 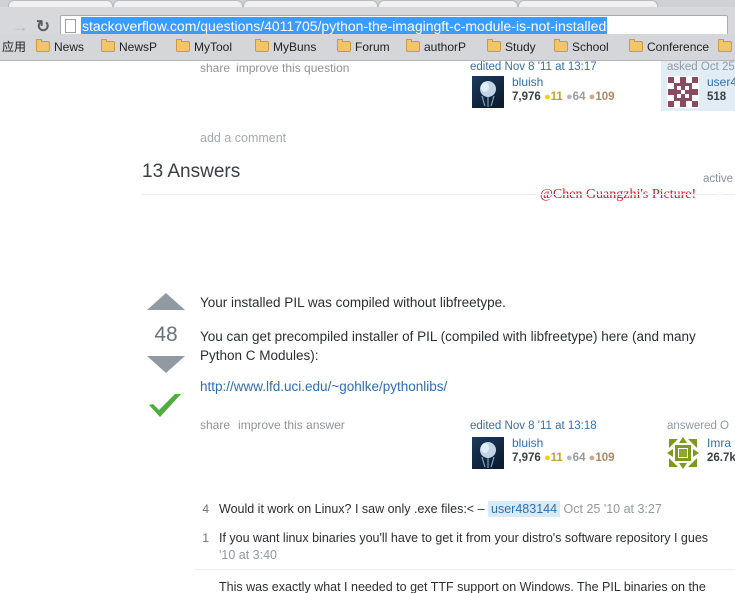 What do you see at coordinates (511, 47) in the screenshot?
I see `bookmark-study: Study` at bounding box center [511, 47].